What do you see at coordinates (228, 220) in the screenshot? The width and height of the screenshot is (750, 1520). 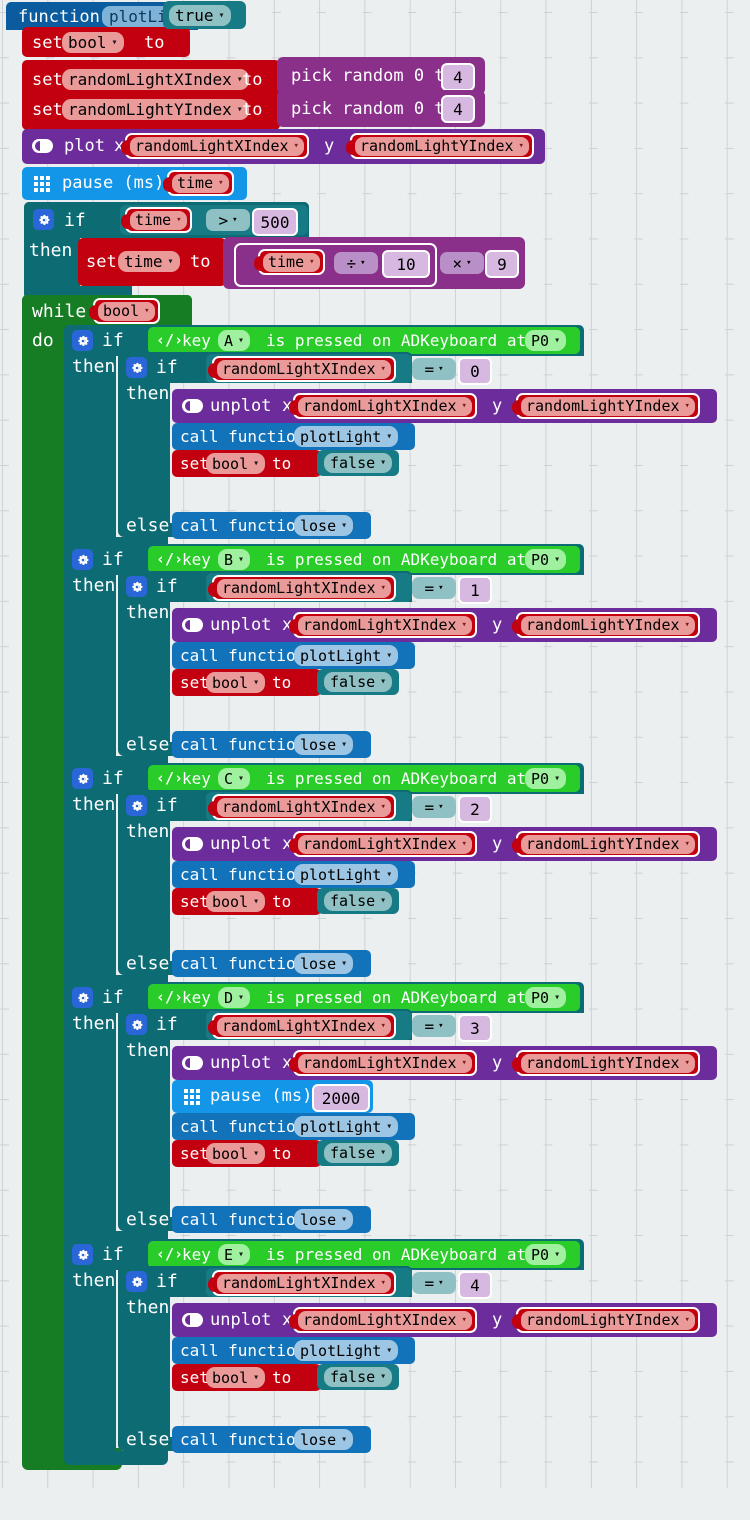 I see `time-compare-operator: > ▾` at bounding box center [228, 220].